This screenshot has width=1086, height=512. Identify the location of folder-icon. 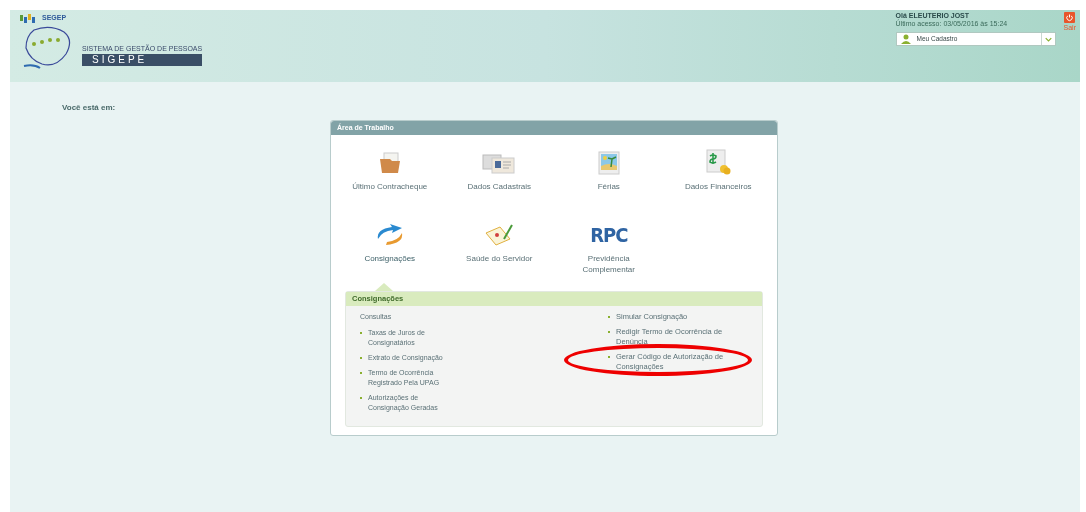
(389, 163).